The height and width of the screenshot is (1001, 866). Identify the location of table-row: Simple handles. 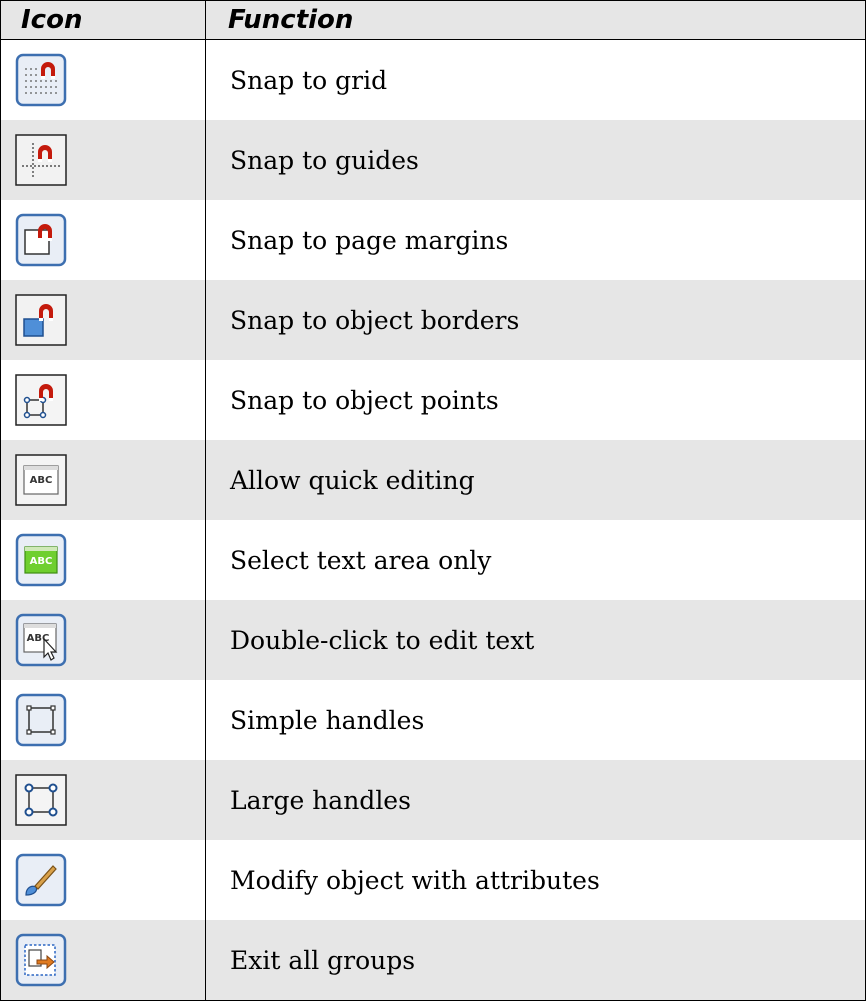
(433, 720).